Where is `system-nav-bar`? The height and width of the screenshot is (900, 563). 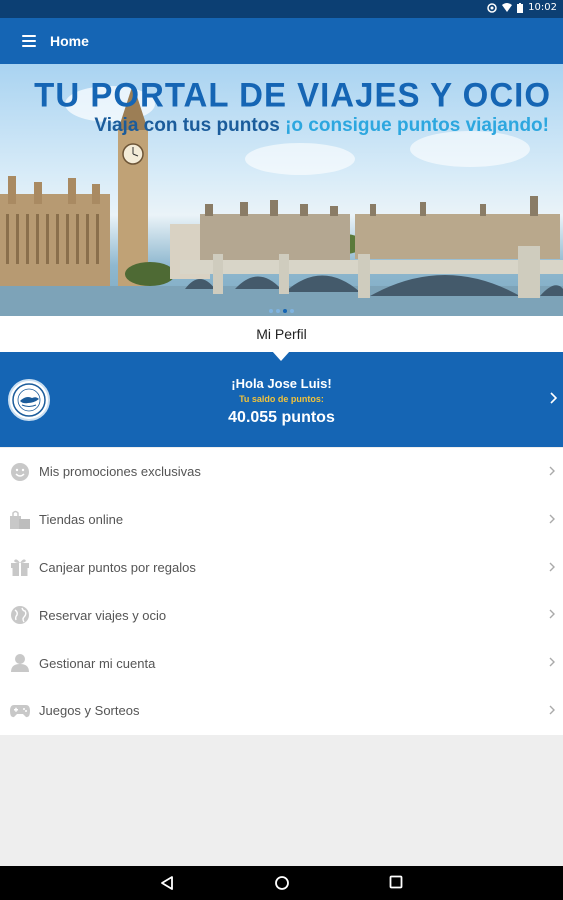
system-nav-bar is located at coordinates (281, 883).